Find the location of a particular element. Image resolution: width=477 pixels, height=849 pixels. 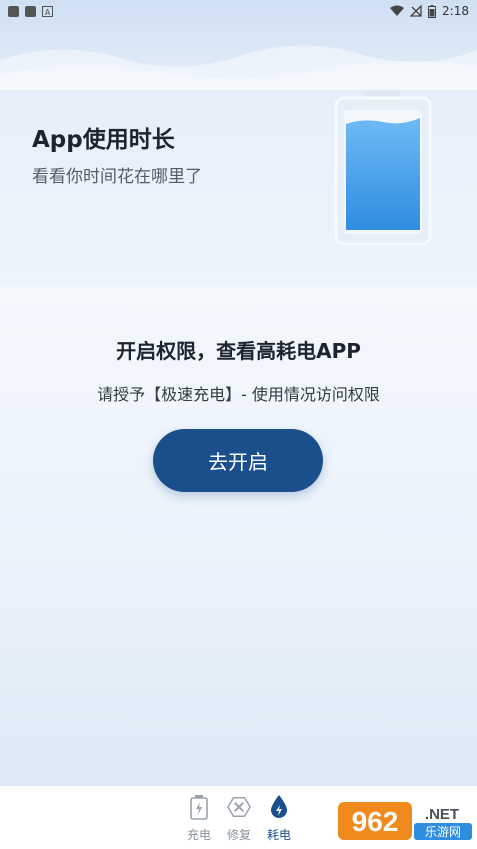

a-notification-icon: A is located at coordinates (47, 11).